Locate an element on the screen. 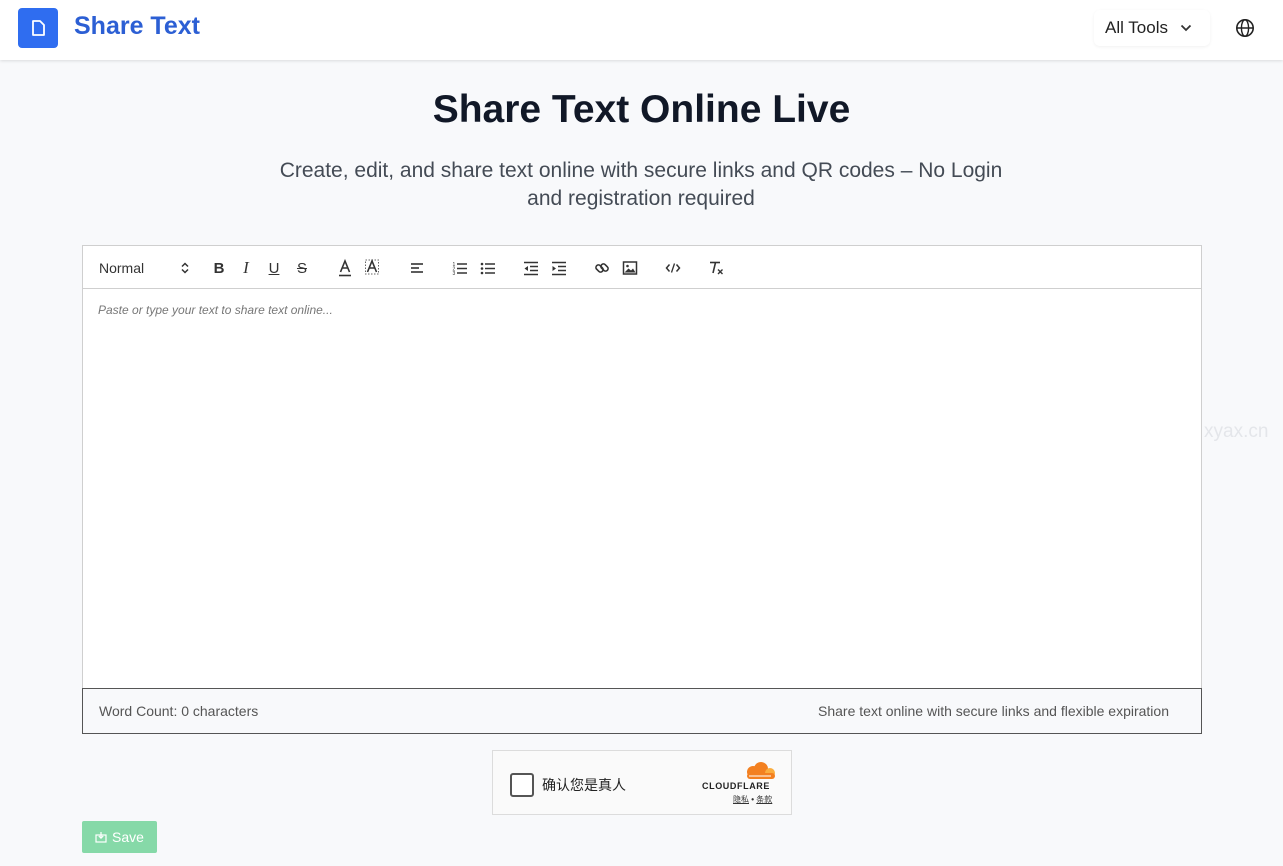 The width and height of the screenshot is (1283, 866). cloudflare-brand: CLOUDFLARE is located at coordinates (736, 786).